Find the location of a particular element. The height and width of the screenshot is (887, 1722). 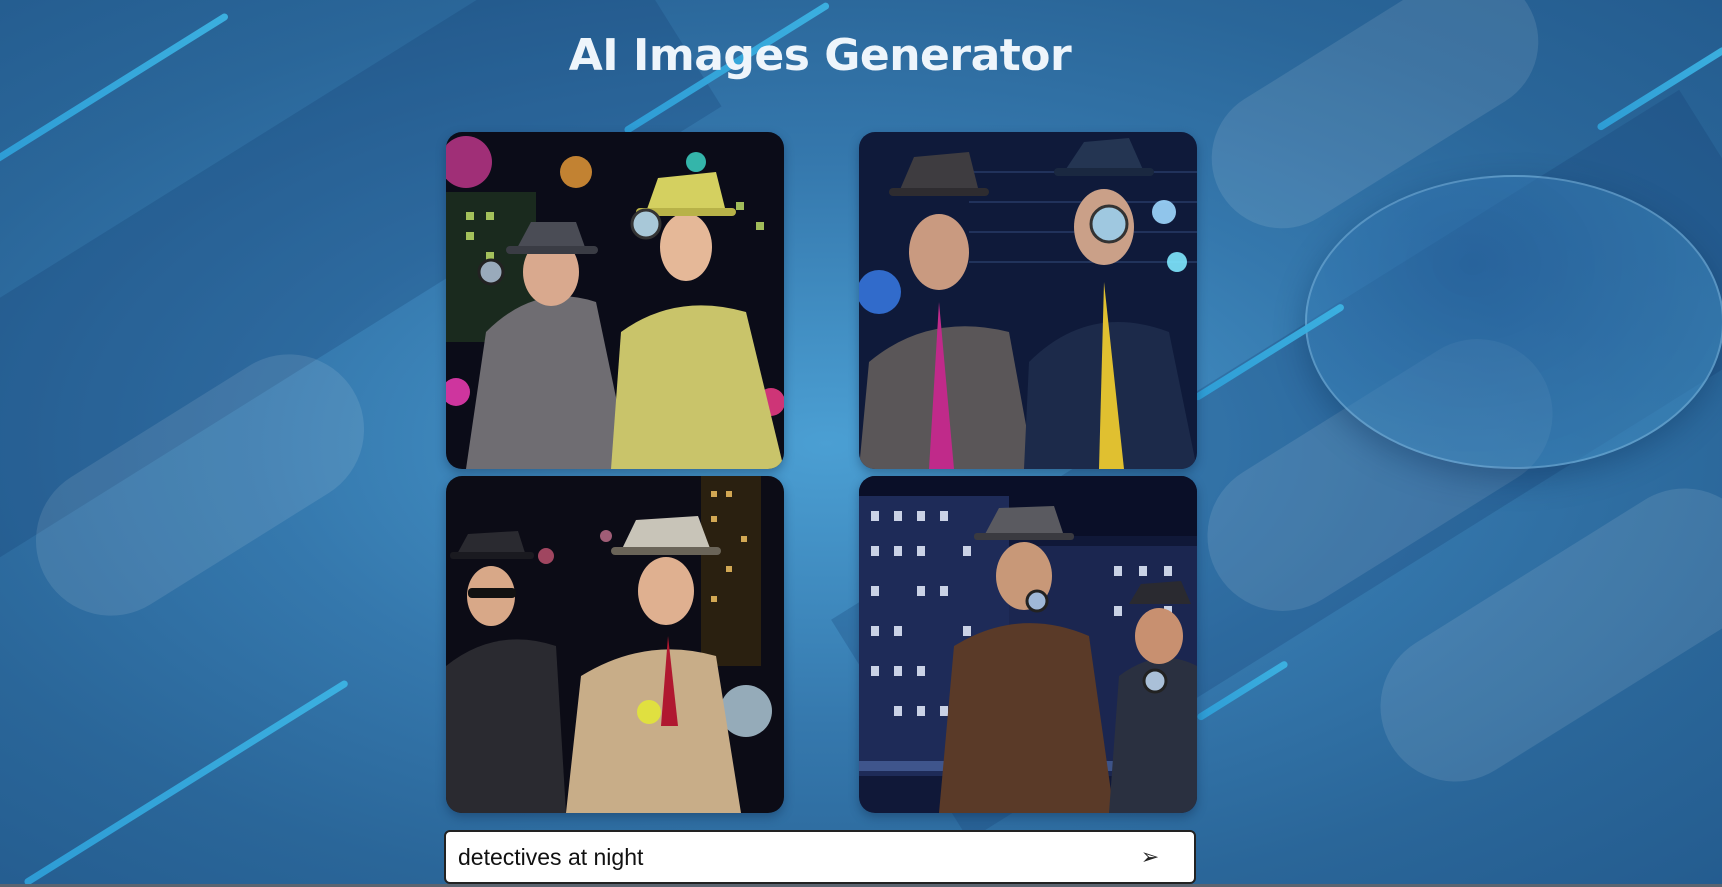

page-title: AI Images Generator is located at coordinates (820, 55).